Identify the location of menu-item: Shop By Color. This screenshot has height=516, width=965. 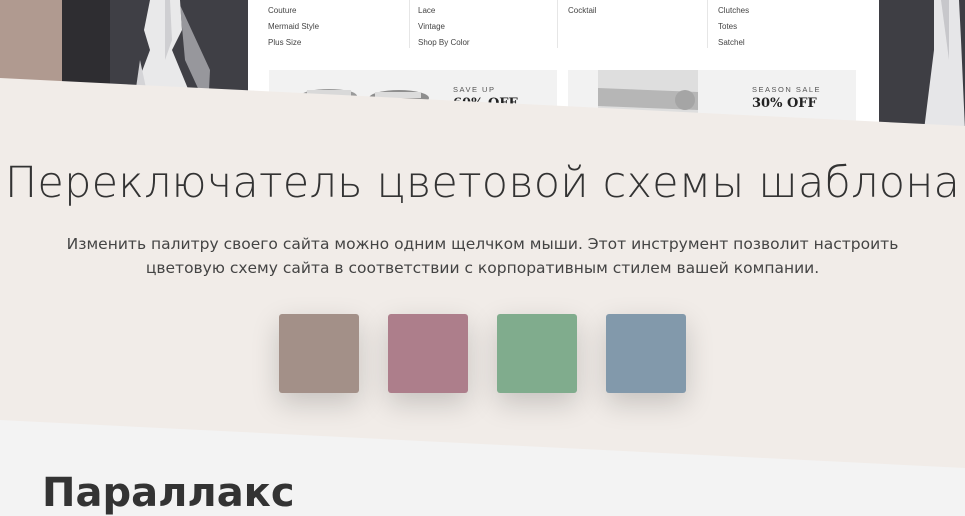
(444, 42).